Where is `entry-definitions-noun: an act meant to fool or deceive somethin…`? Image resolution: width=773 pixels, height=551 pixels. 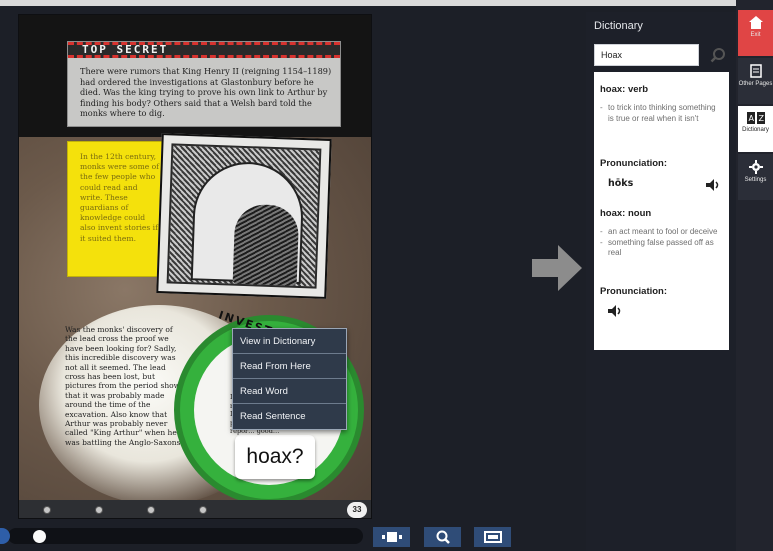
entry-definitions-noun: an act meant to fool or deceive somethin… is located at coordinates (661, 243).